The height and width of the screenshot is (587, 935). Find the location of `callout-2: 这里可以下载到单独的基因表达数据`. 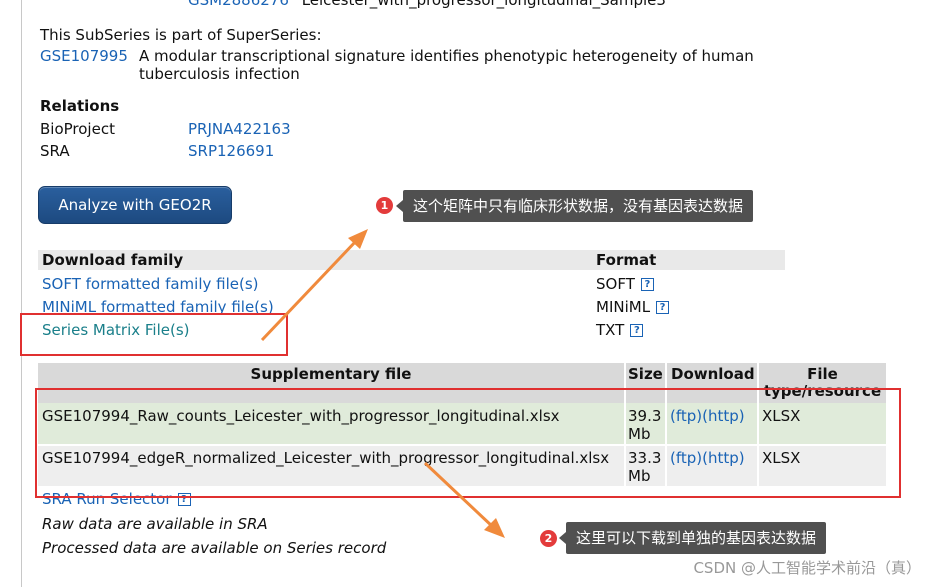

callout-2: 这里可以下载到单独的基因表达数据 is located at coordinates (692, 538).